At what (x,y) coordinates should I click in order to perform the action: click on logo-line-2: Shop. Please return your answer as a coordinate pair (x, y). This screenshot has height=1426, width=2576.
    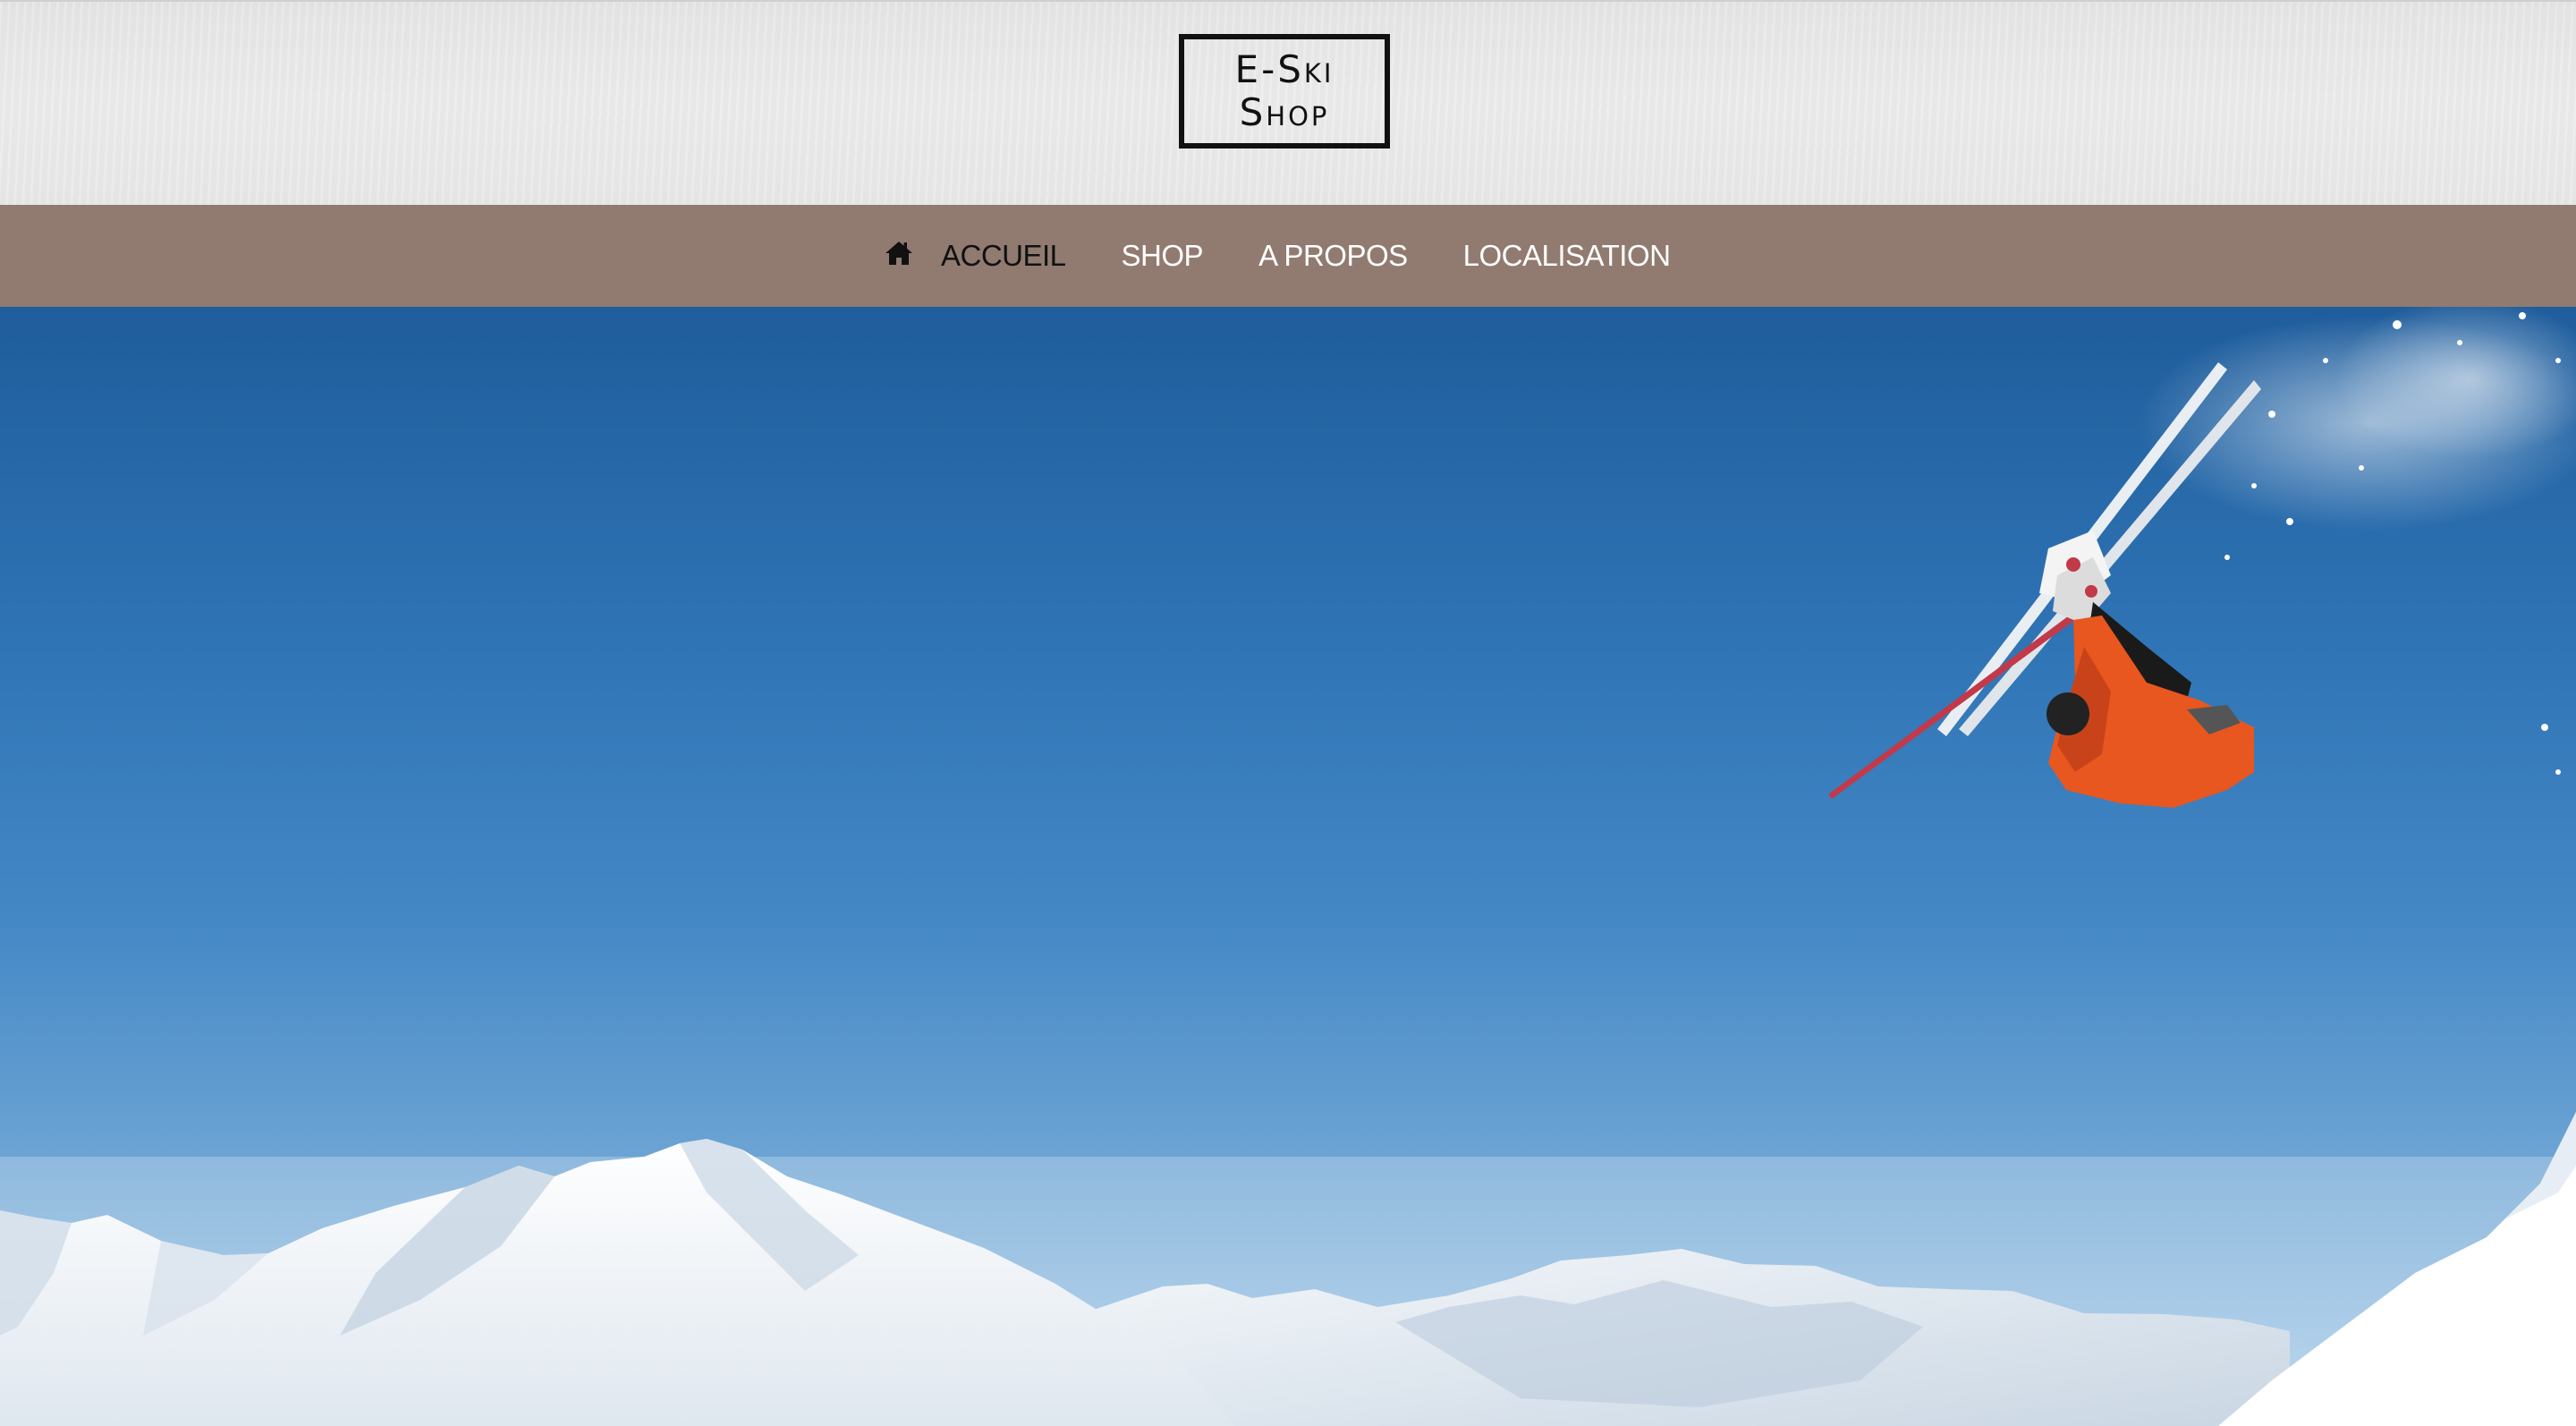
    Looking at the image, I should click on (1284, 112).